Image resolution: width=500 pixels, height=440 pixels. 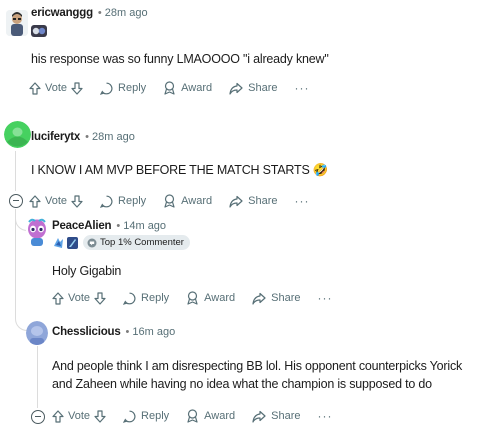 I want to click on comment-body: Holy Gigabin, so click(x=87, y=271).